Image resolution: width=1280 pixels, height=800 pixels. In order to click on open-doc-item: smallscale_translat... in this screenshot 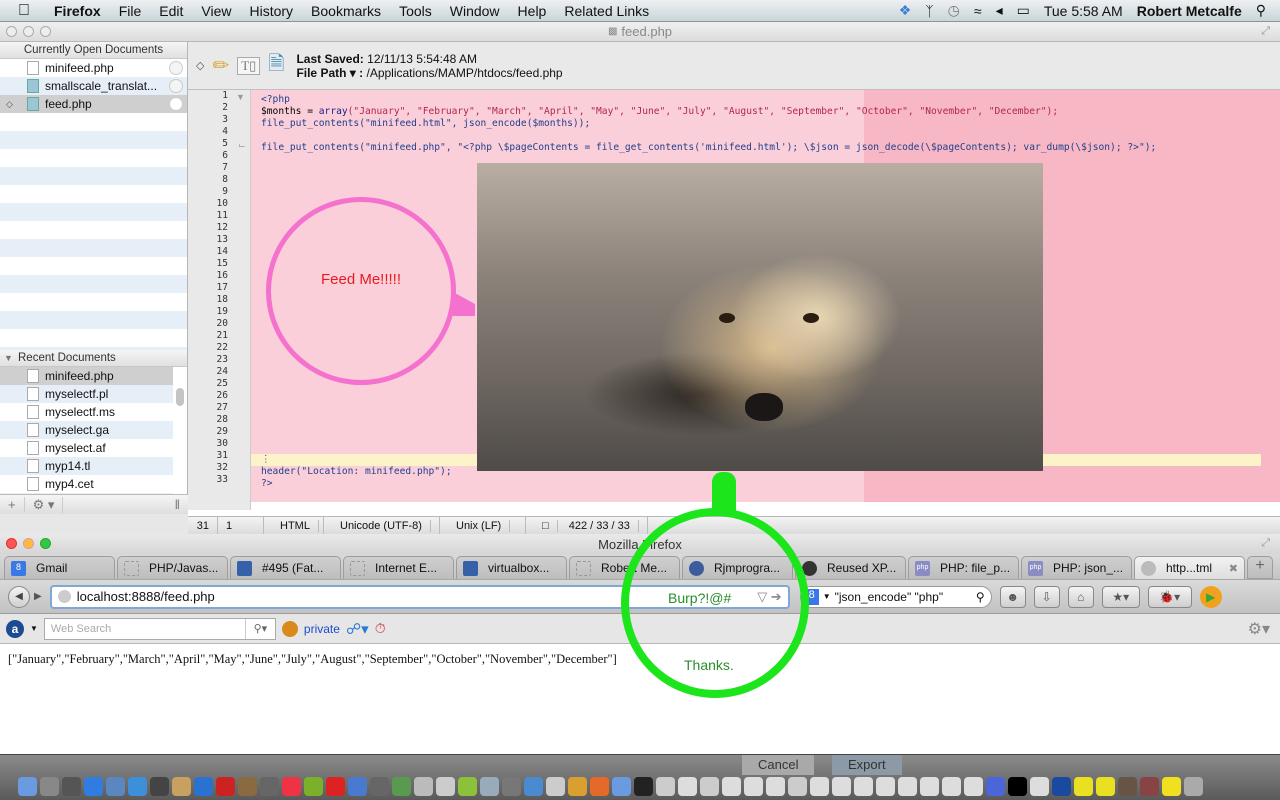, I will do `click(93, 86)`.